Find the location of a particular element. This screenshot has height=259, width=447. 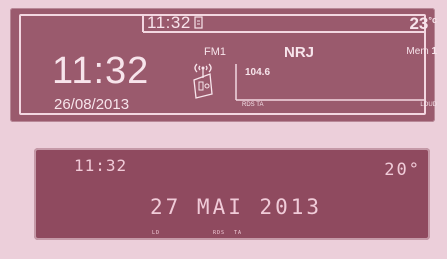

loud-indicator: LOUD is located at coordinates (428, 105).